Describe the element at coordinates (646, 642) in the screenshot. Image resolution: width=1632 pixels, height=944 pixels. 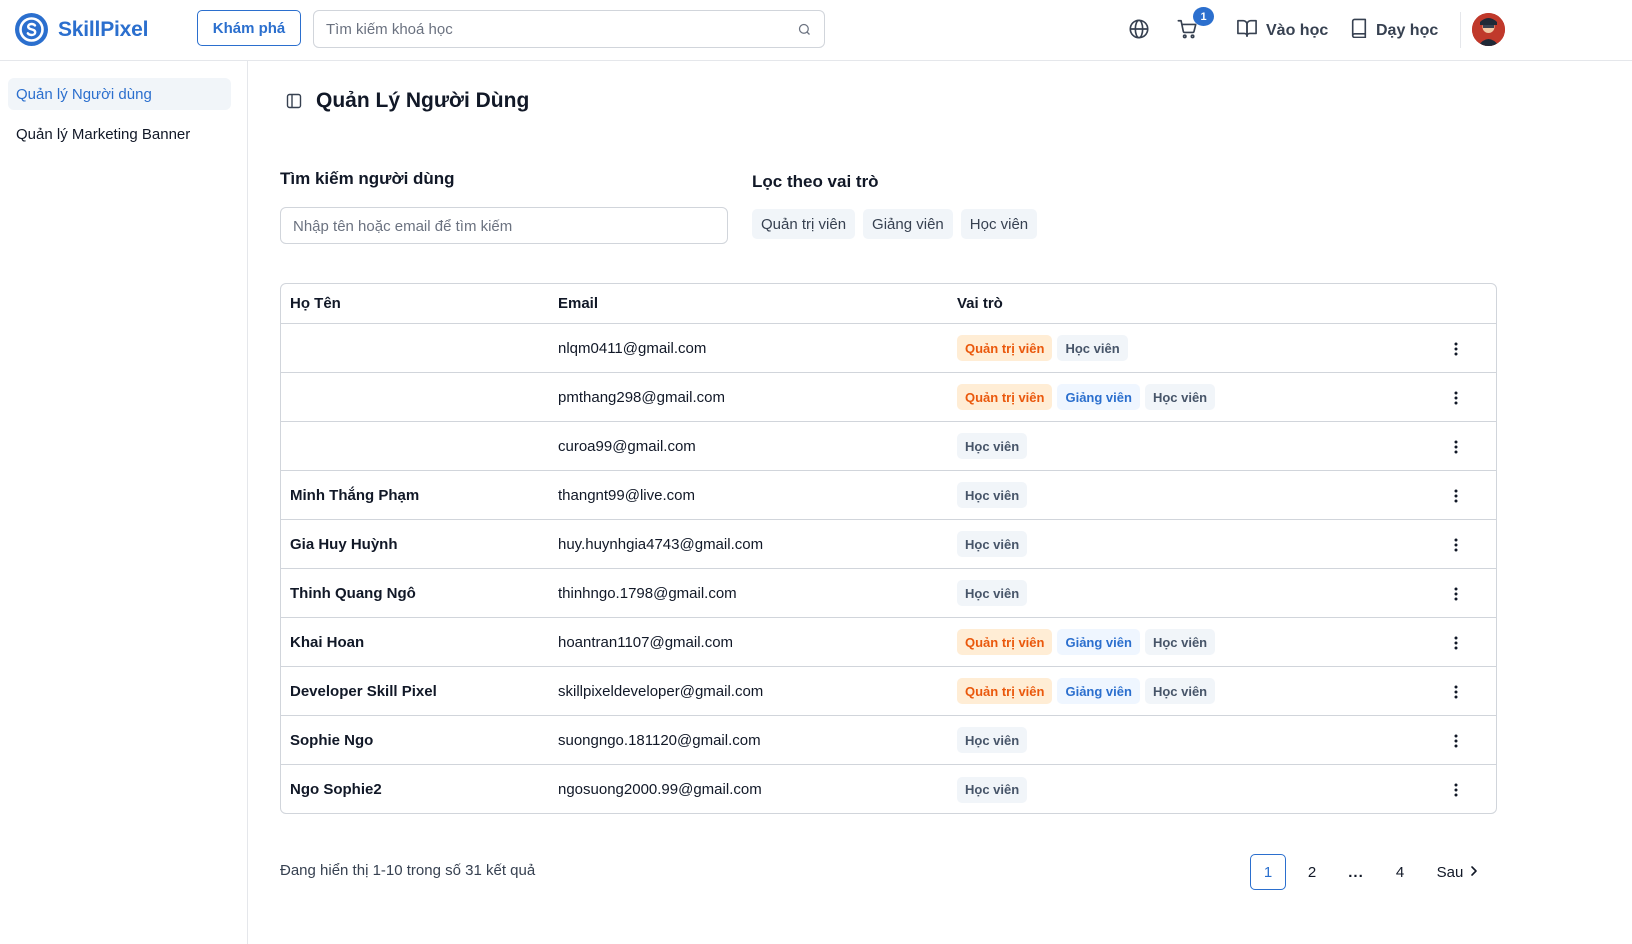
I see `cell-email: hoantran1107@gmail.com` at that location.